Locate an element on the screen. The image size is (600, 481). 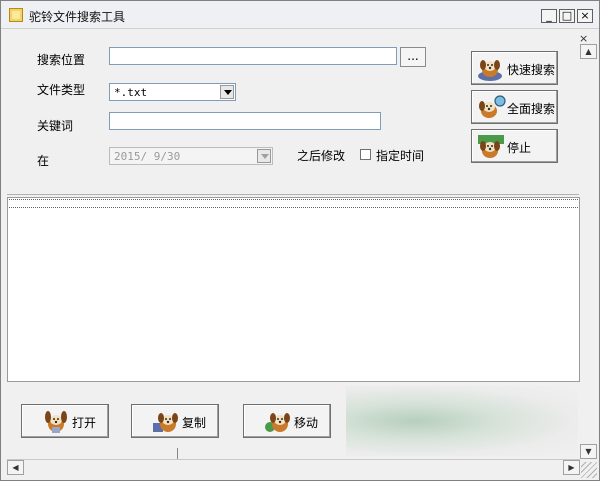
modified-after-label: 之后修改 is located at coordinates (321, 156).